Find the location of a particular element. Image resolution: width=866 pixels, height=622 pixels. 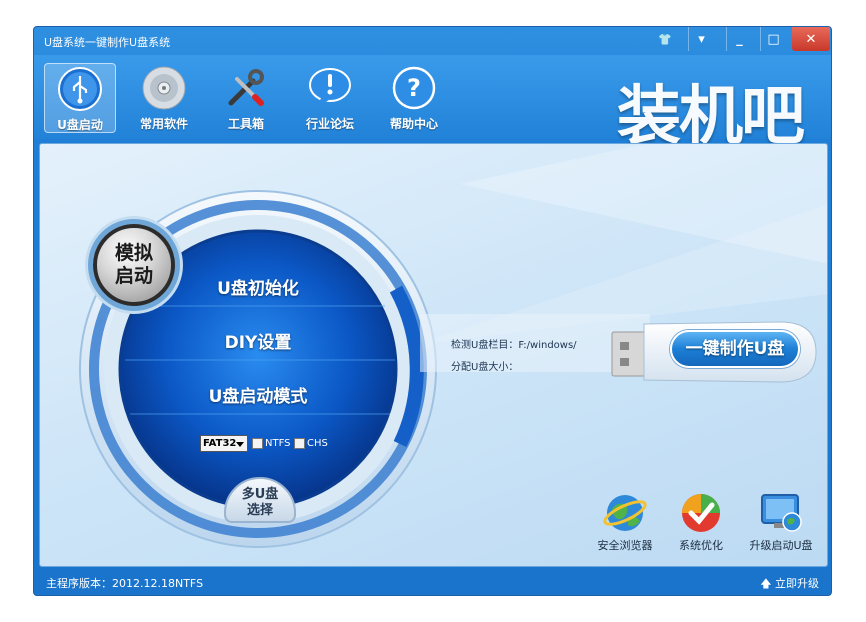

optimize-icon is located at coordinates (701, 513).